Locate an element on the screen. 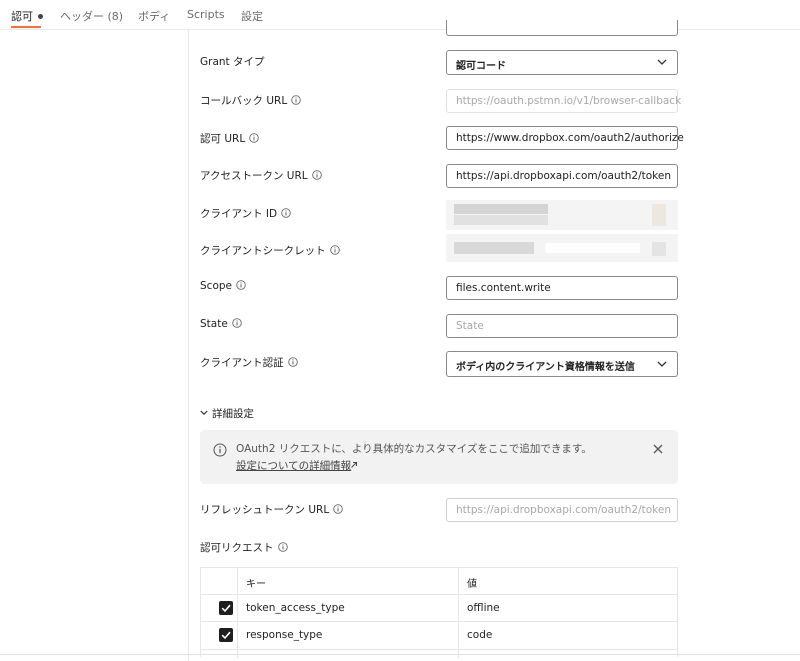  tab-headers: ヘッダー (8) is located at coordinates (91, 16).